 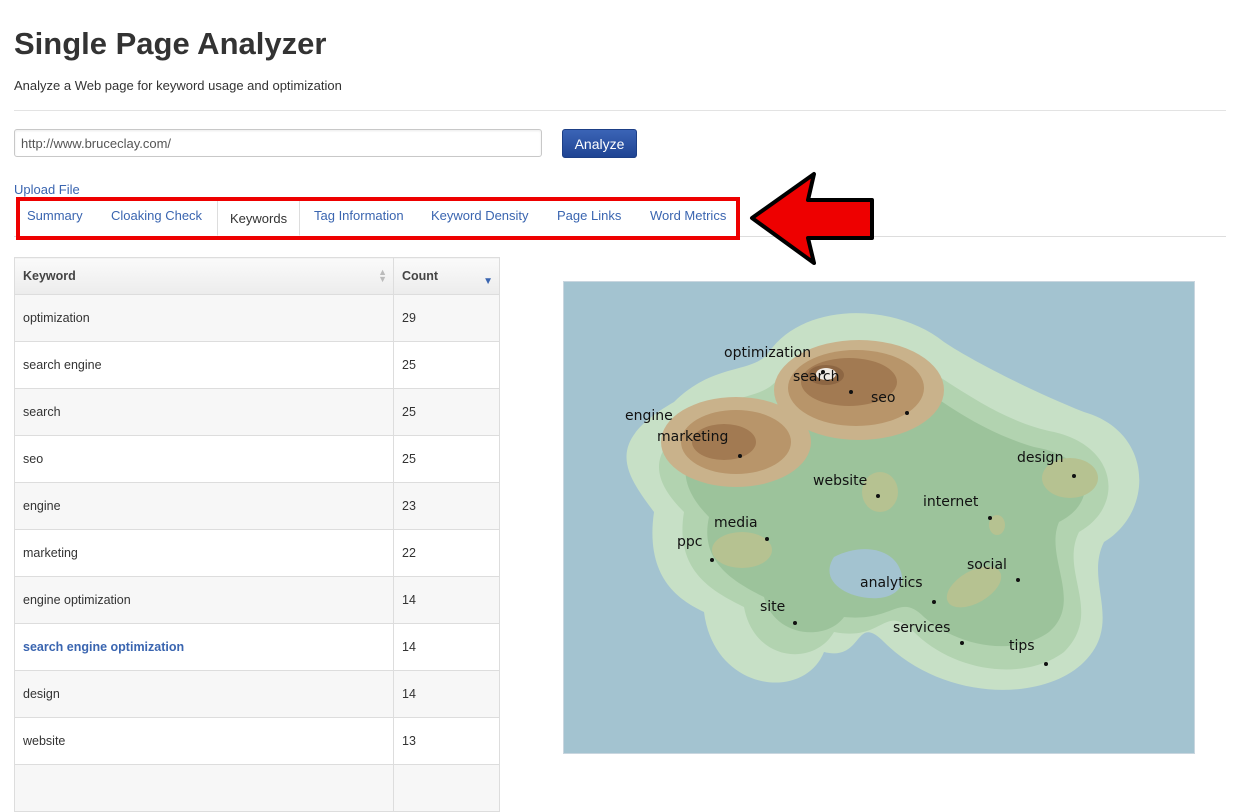 What do you see at coordinates (382, 275) in the screenshot?
I see `sort-both-icon: ▲ ▼` at bounding box center [382, 275].